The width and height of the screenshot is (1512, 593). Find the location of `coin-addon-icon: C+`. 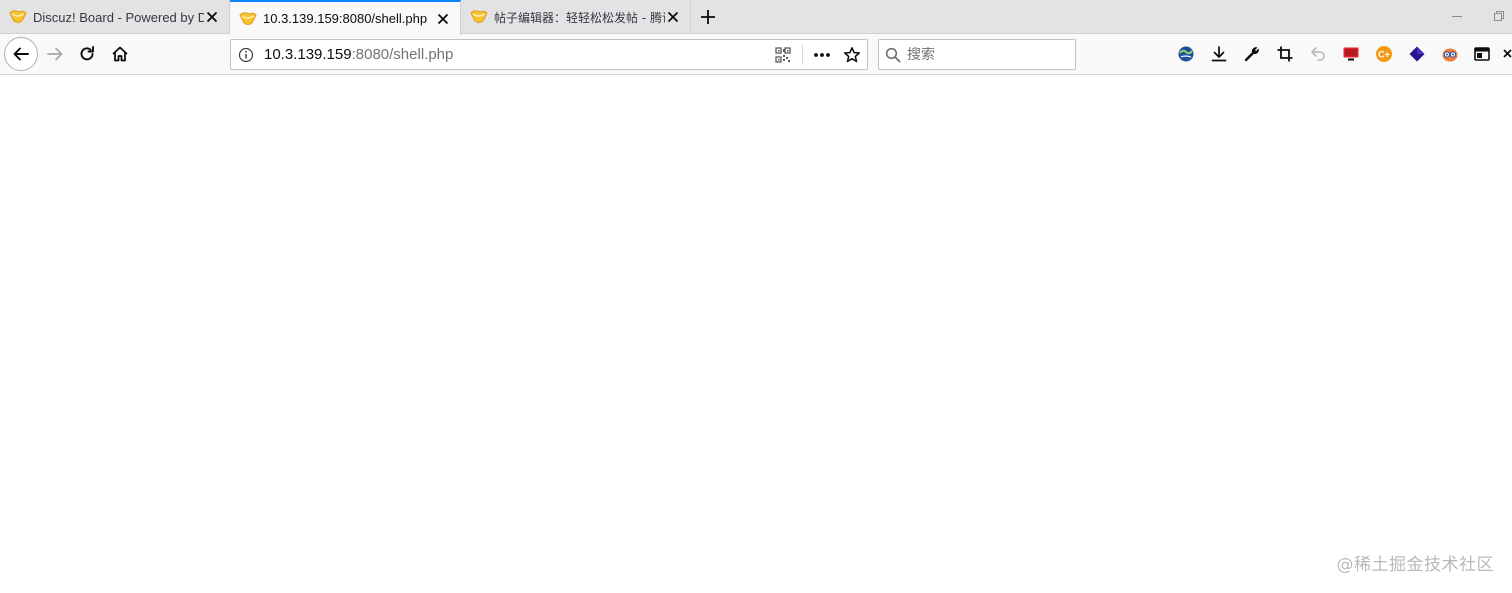

coin-addon-icon: C+ is located at coordinates (1384, 54).